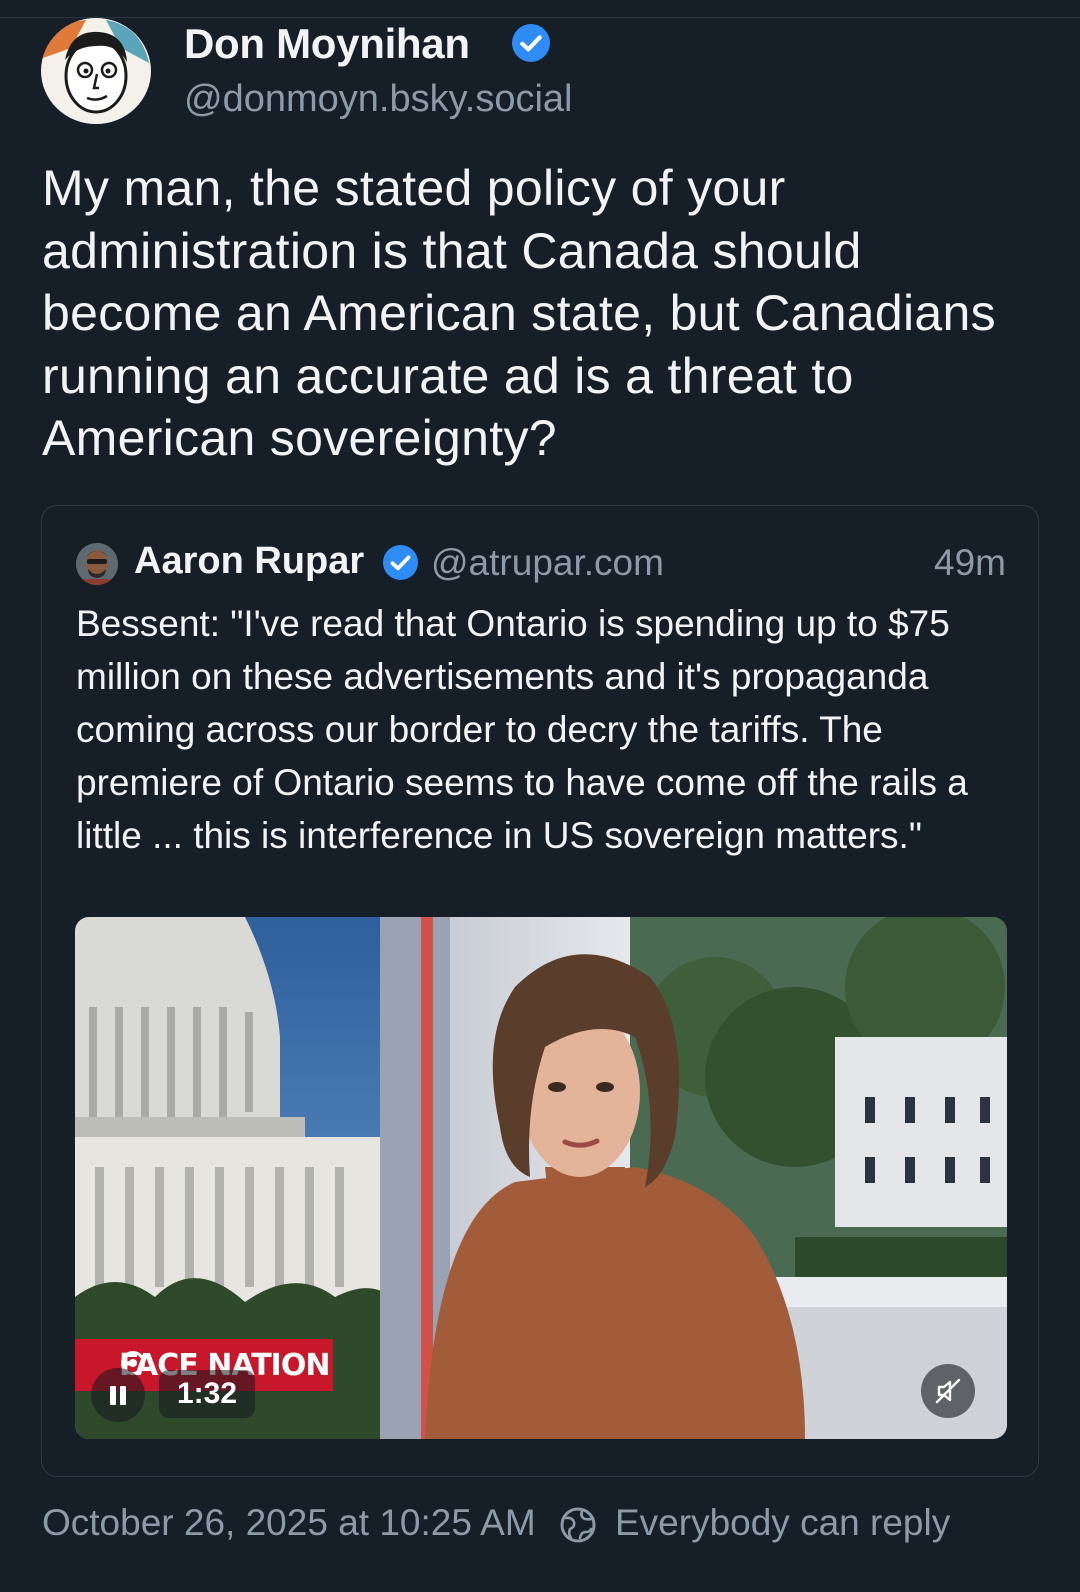 This screenshot has height=1592, width=1080. What do you see at coordinates (327, 44) in the screenshot?
I see `author-display-name: Don Moynihan` at bounding box center [327, 44].